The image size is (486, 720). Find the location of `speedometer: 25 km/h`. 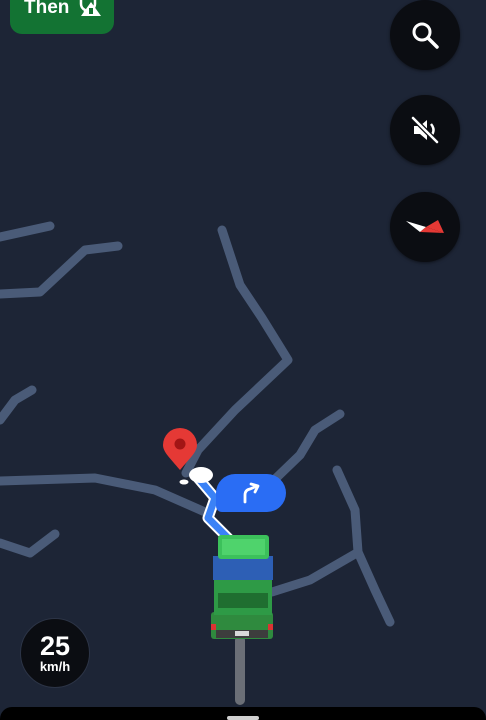

speedometer: 25 km/h is located at coordinates (55, 653).